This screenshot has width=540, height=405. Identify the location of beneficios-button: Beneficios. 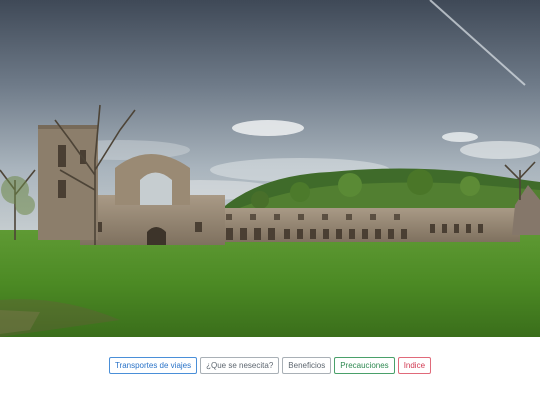
(307, 365).